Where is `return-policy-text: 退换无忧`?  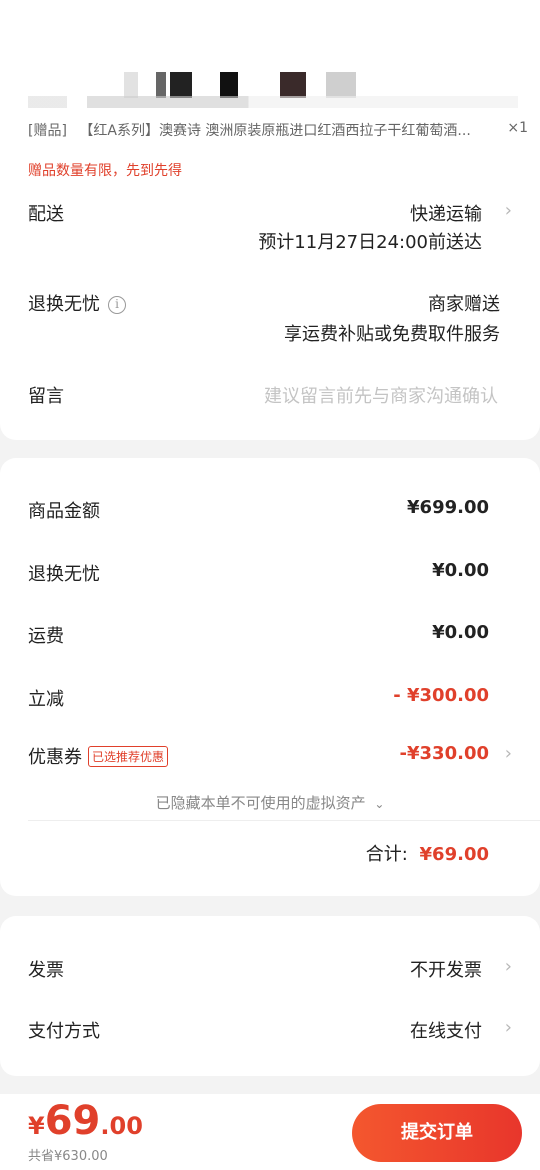
return-policy-text: 退换无忧 is located at coordinates (64, 304).